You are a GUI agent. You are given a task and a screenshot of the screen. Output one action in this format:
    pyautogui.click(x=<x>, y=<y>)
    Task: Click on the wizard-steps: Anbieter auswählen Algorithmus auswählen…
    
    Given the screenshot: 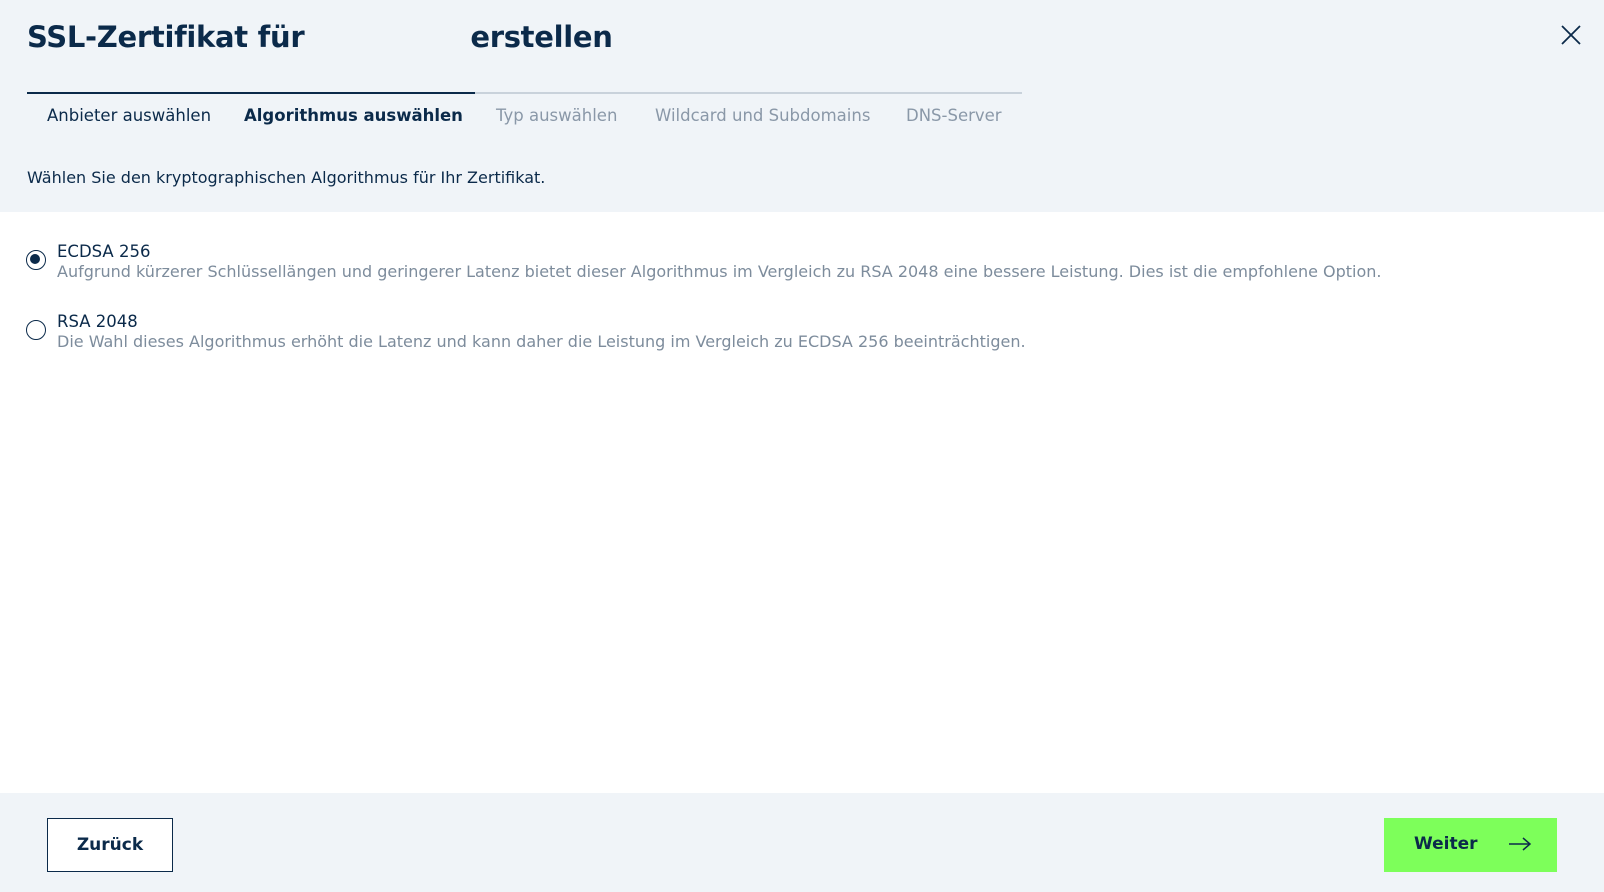 What is the action you would take?
    pyautogui.click(x=524, y=114)
    